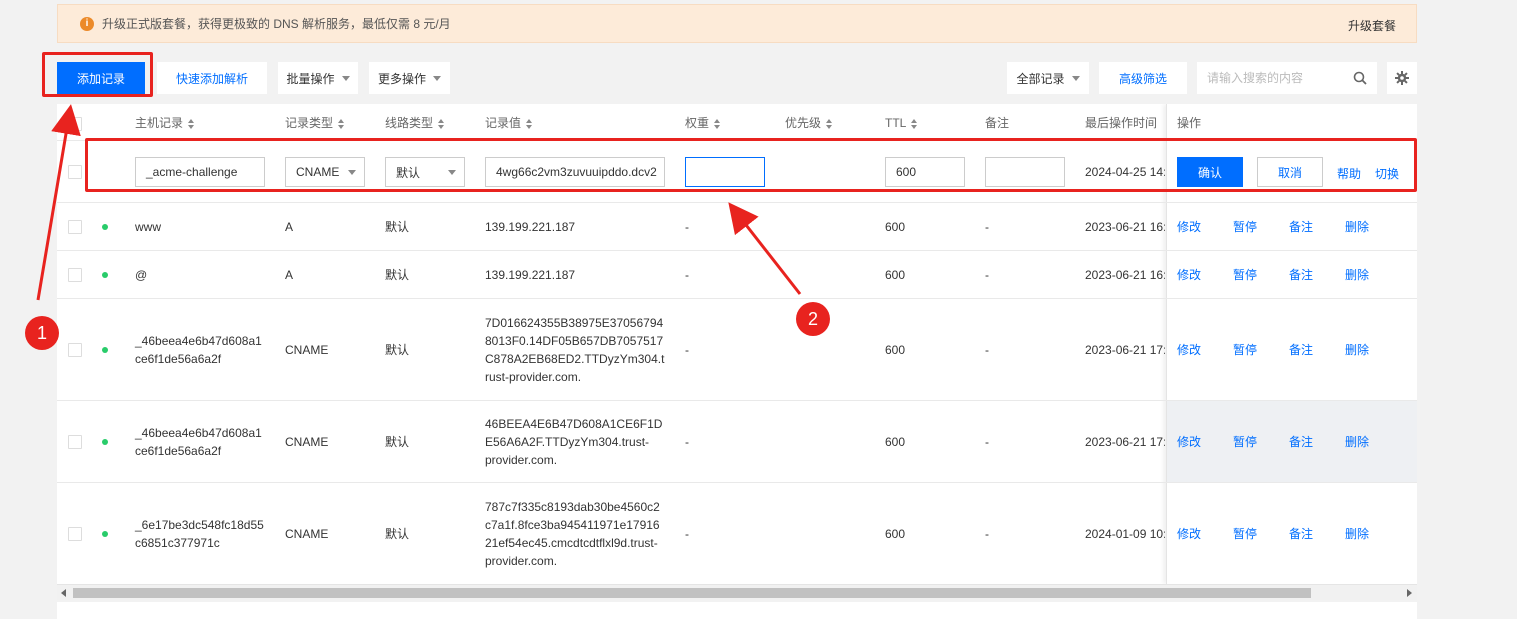 This screenshot has width=1517, height=619. Describe the element at coordinates (1125, 349) in the screenshot. I see `cell-time: 2023-06-21 17:` at that location.